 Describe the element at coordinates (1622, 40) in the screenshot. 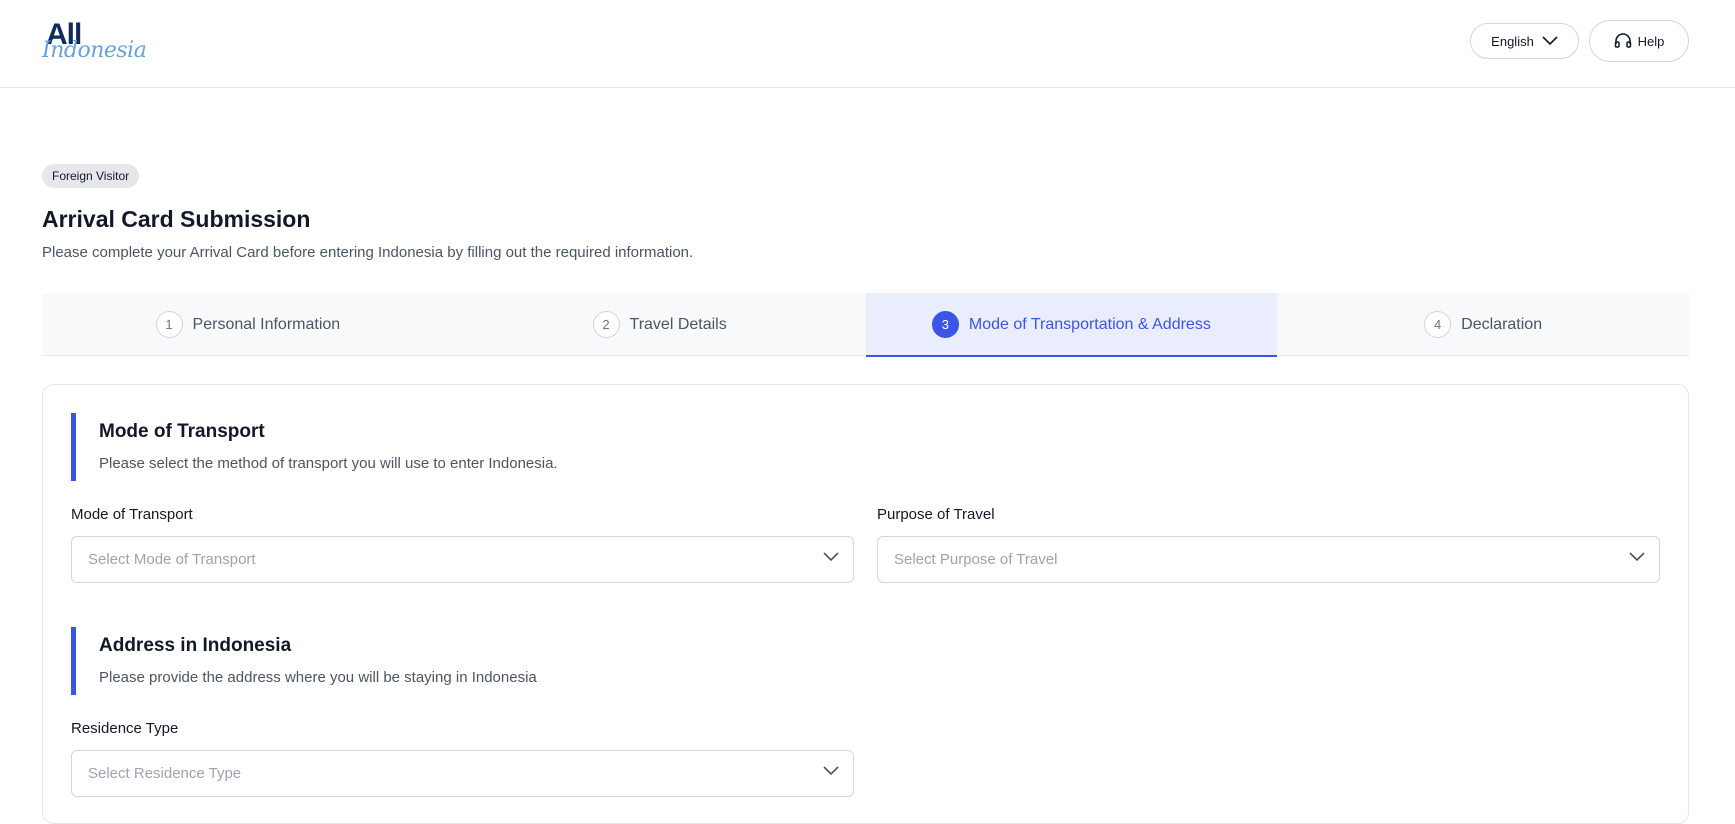

I see `headset-icon` at that location.